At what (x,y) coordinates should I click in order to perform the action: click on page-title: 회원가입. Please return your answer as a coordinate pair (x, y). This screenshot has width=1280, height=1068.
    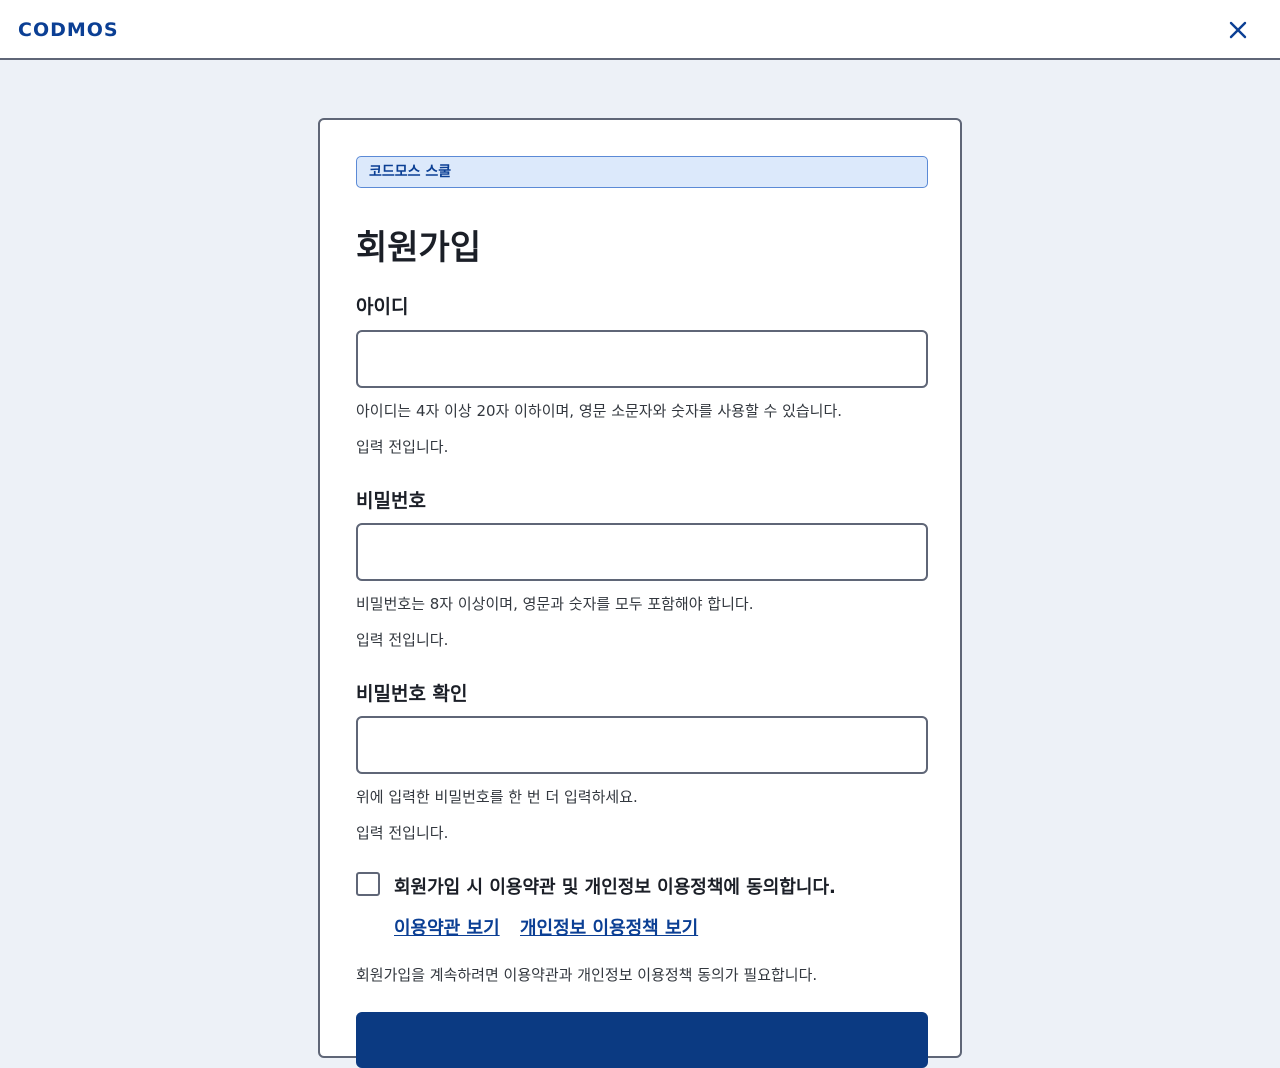
    Looking at the image, I should click on (419, 248).